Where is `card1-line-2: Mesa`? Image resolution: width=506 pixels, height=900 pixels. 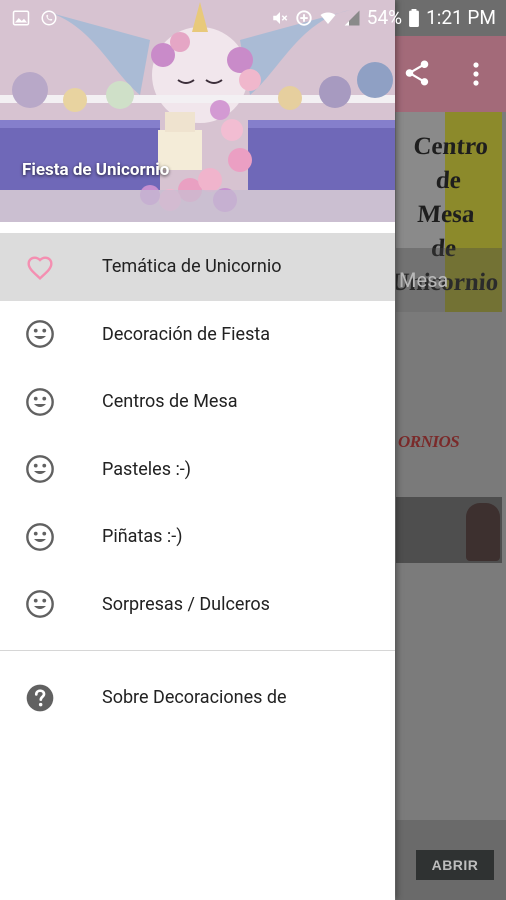
card1-line-2: Mesa is located at coordinates (446, 214).